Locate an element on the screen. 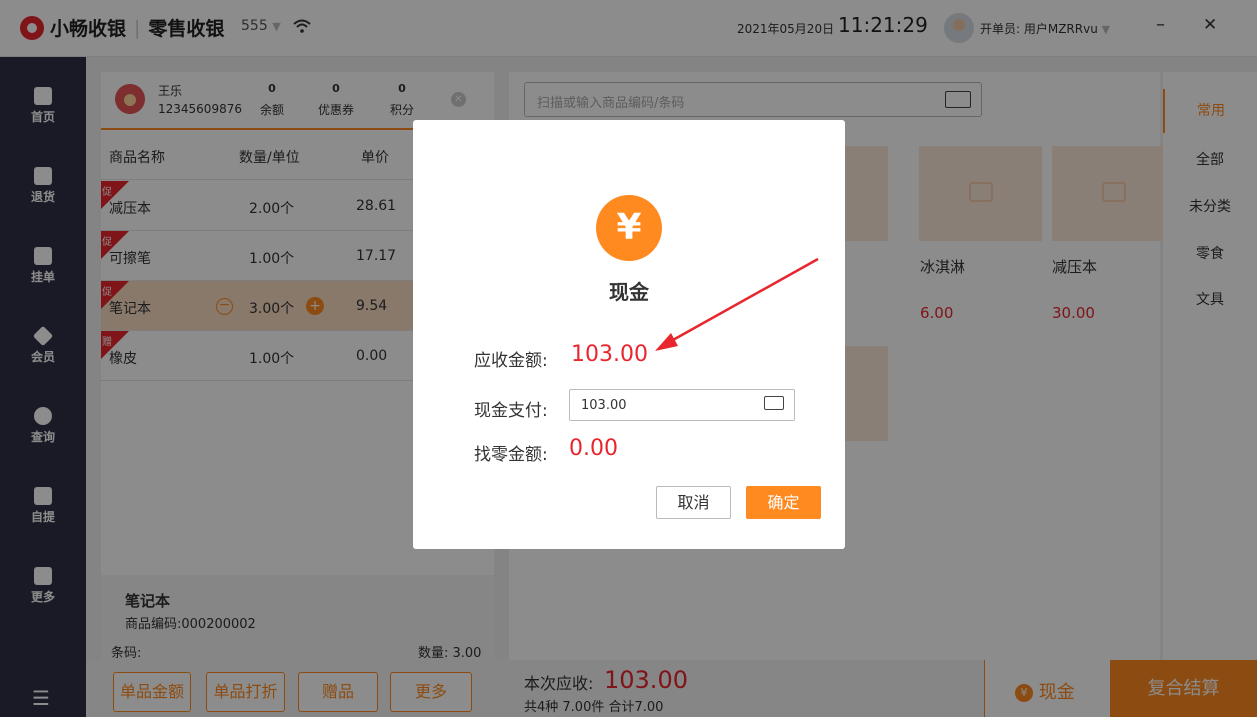 Image resolution: width=1257 pixels, height=717 pixels. cash-pay-value: 103.00 is located at coordinates (604, 405).